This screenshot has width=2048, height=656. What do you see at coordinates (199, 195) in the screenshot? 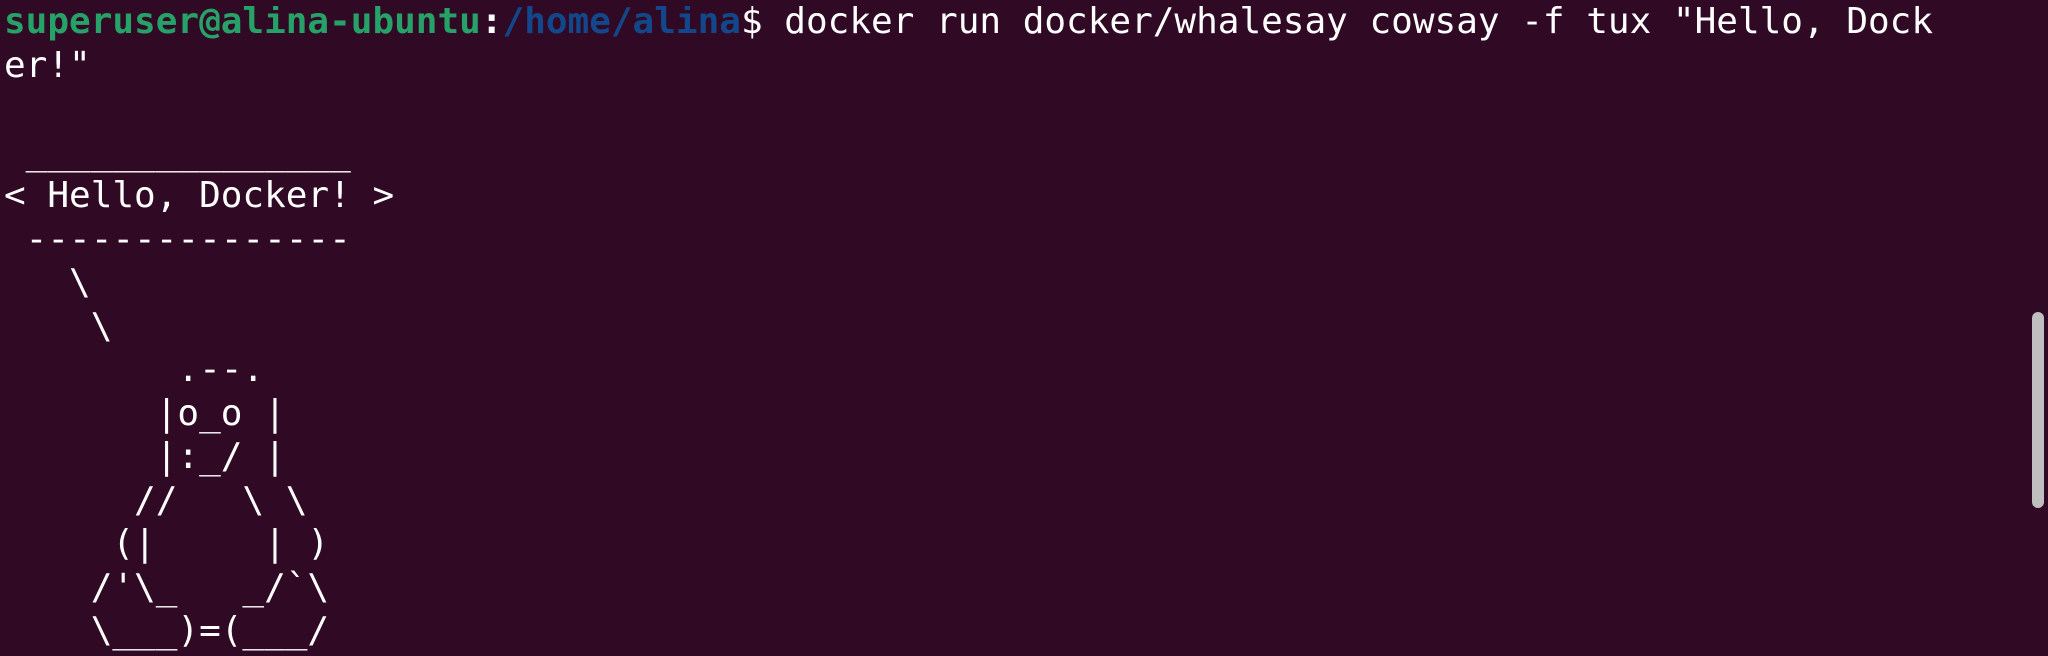
I see `speech-bubble-text: < Hello, Docker! >` at bounding box center [199, 195].